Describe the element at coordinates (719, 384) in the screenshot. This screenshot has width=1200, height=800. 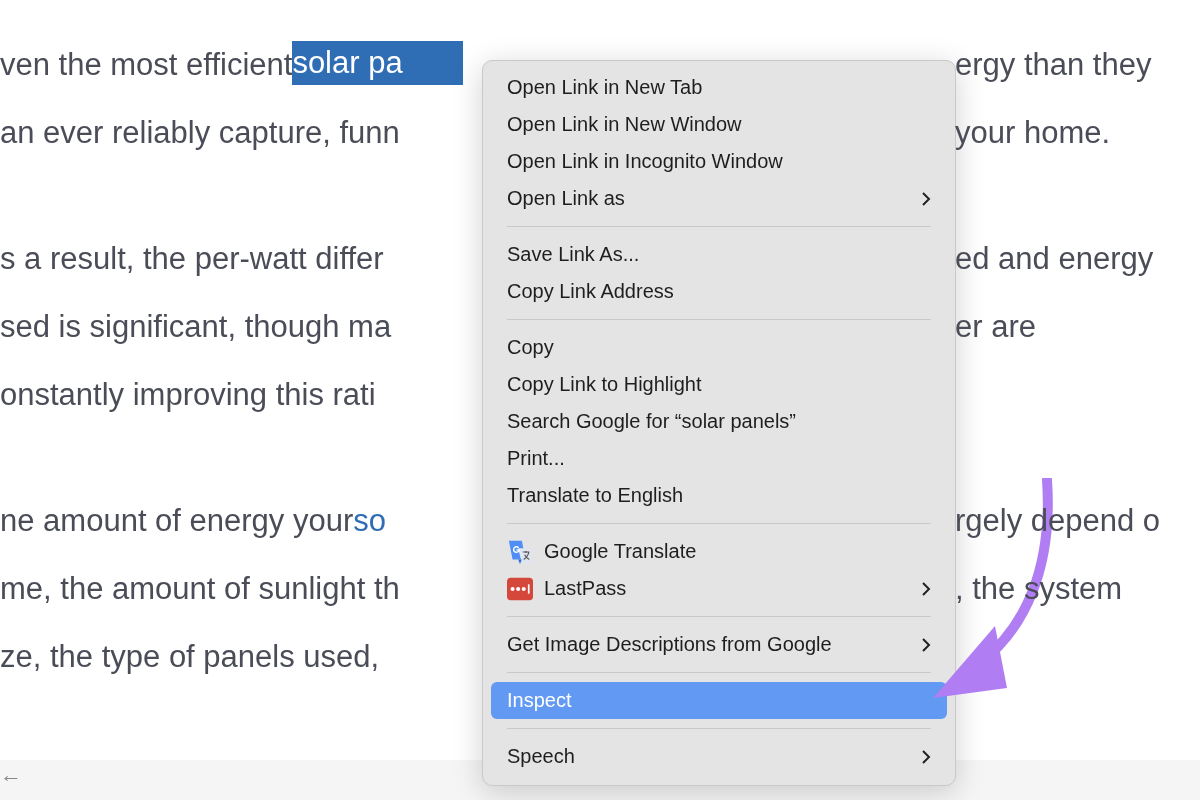
I see `menu-item: Copy Link to Highlight` at that location.